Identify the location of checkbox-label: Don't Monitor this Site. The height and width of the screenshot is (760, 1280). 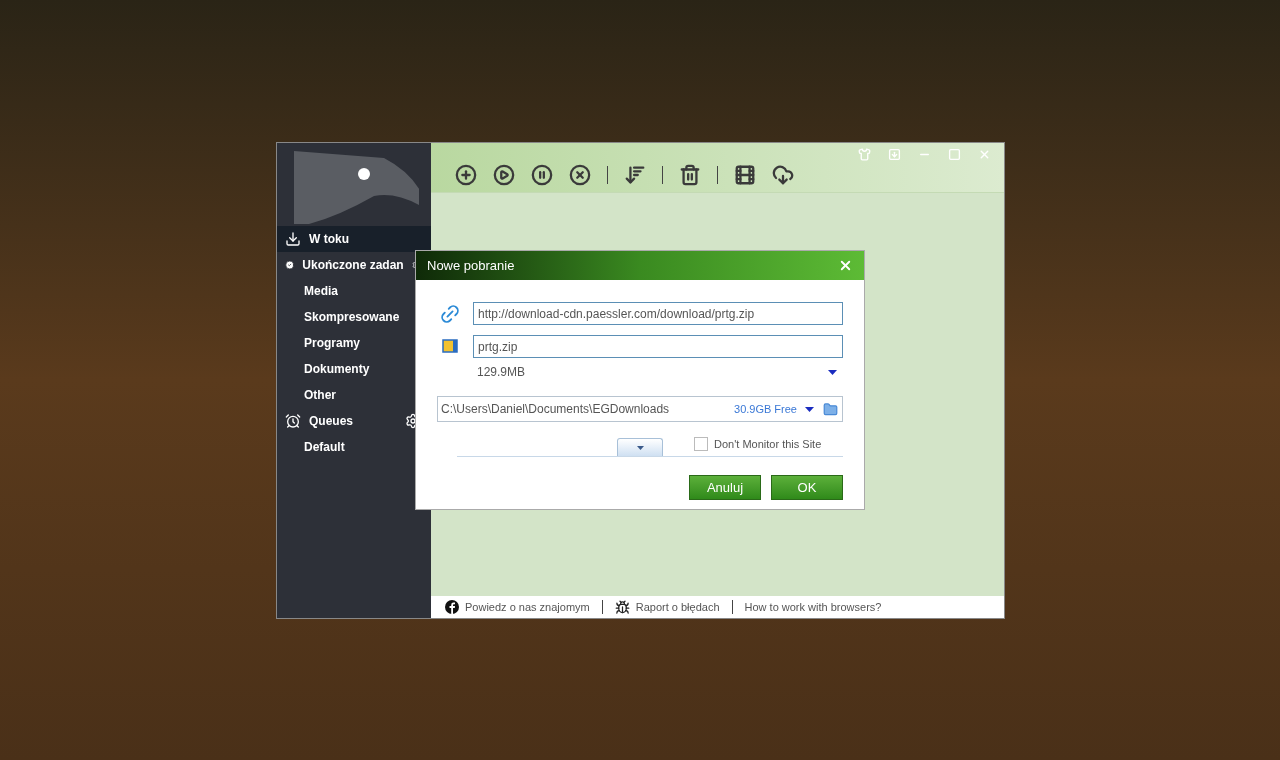
(768, 444).